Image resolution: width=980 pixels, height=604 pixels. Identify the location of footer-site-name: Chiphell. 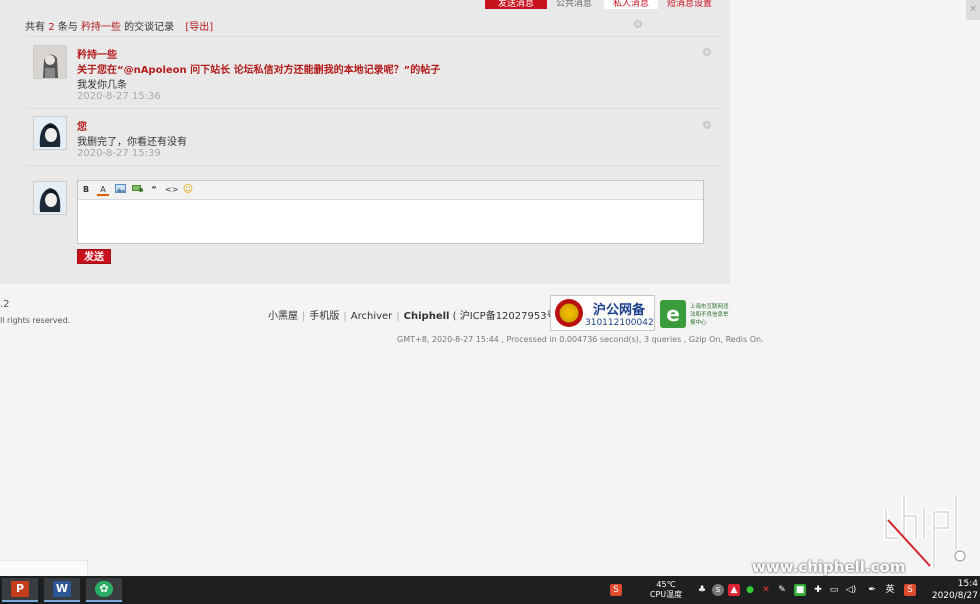
(427, 316).